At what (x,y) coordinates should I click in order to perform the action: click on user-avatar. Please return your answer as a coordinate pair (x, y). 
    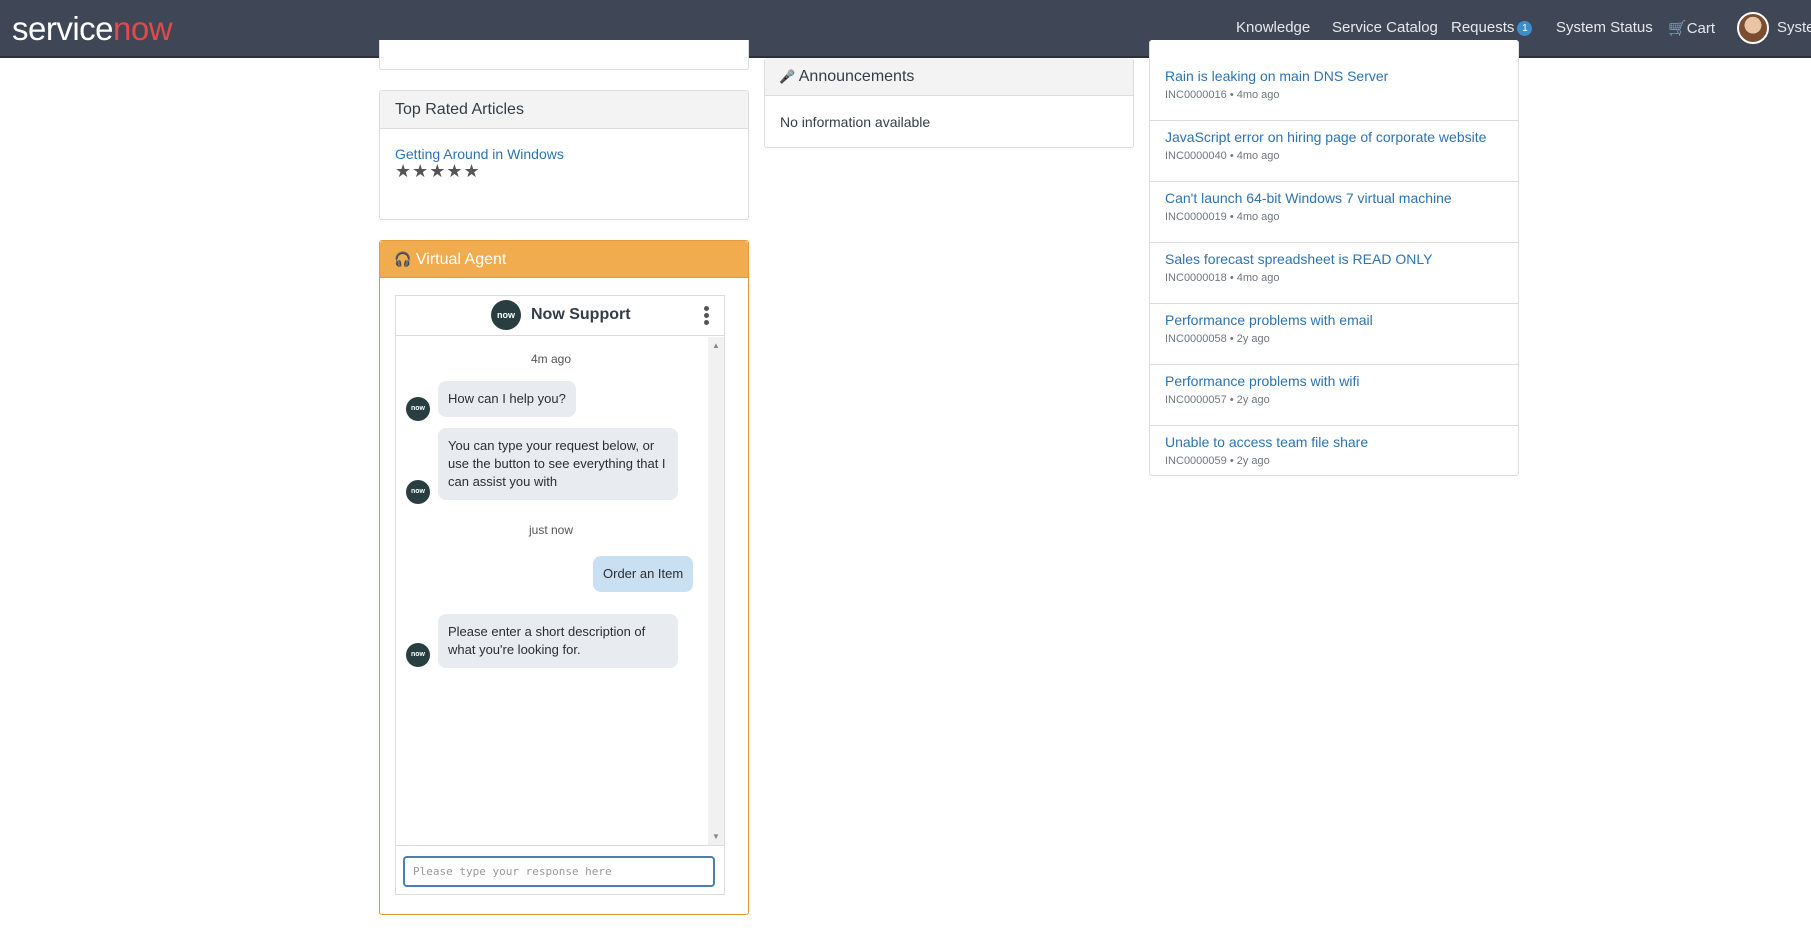
    Looking at the image, I should click on (1753, 28).